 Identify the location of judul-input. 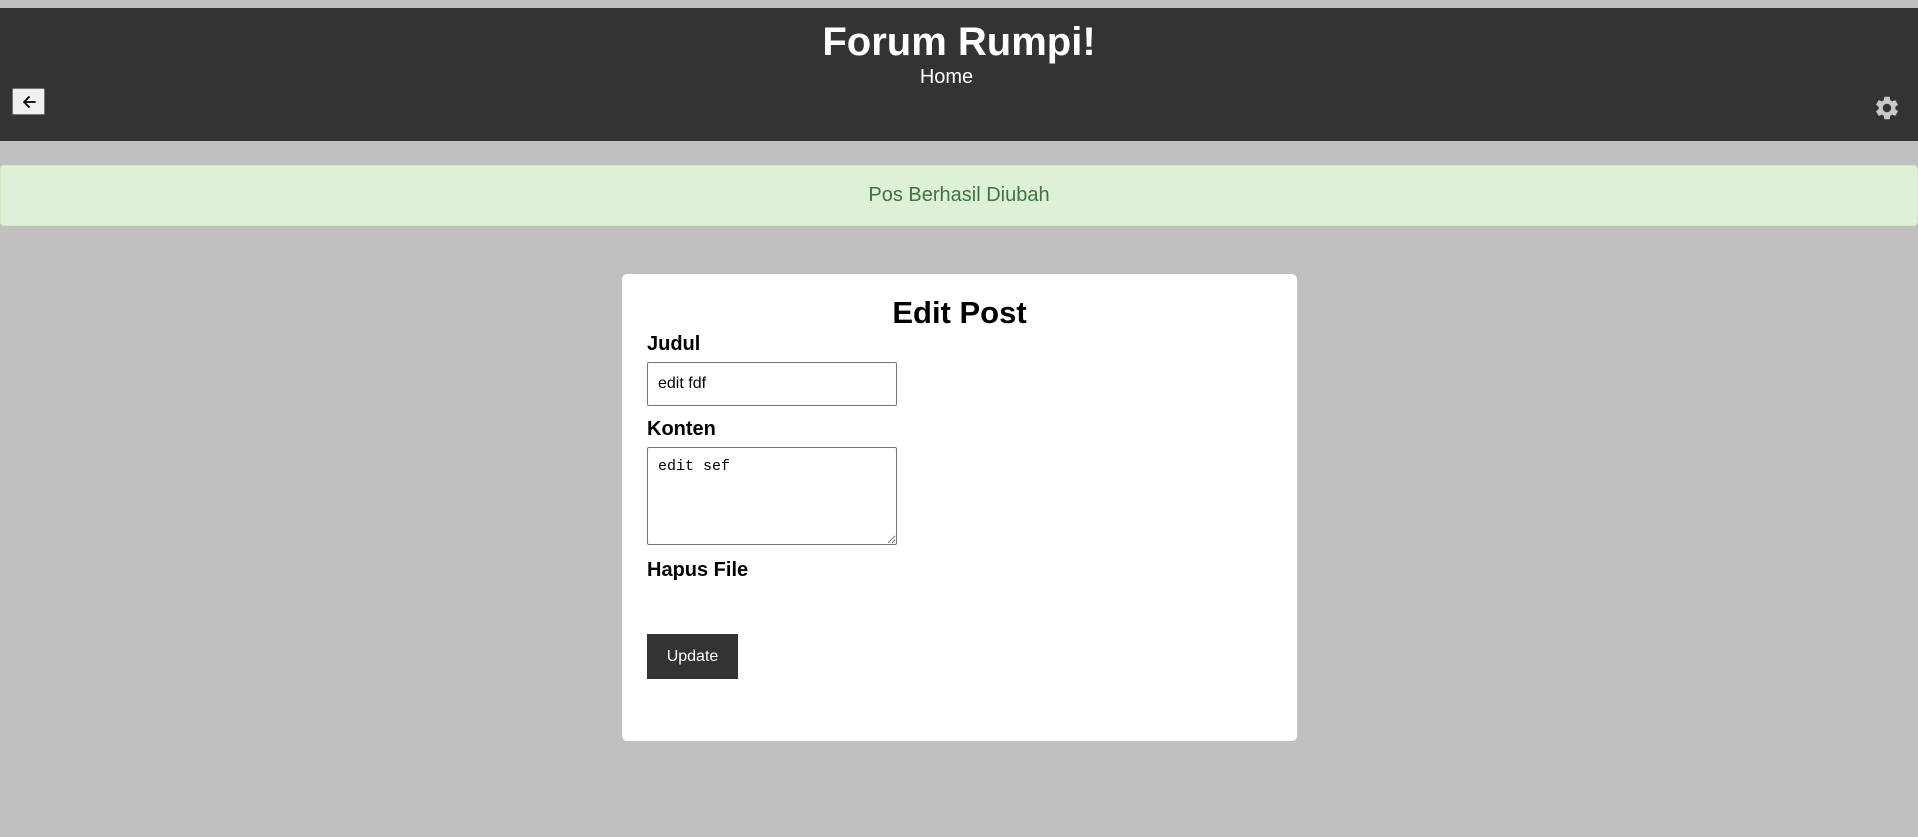
(772, 384).